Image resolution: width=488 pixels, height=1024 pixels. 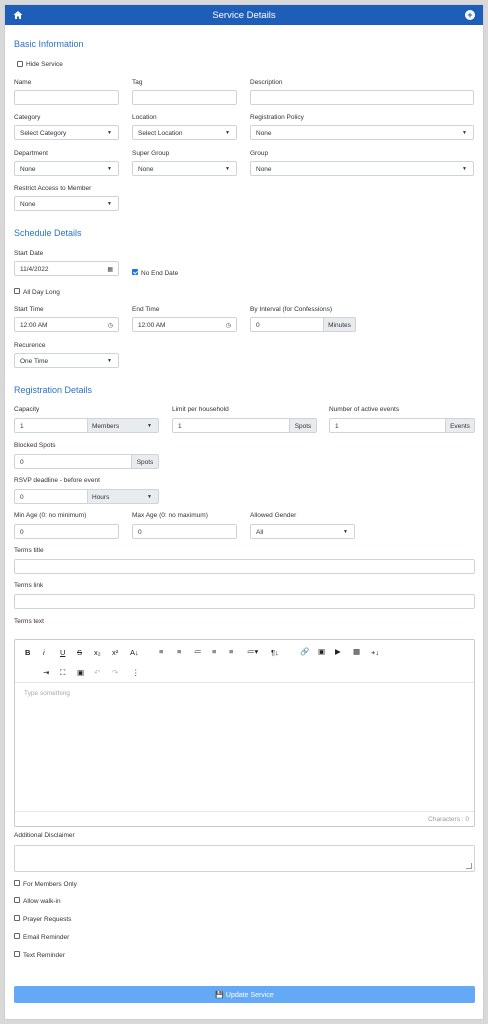 I want to click on align-center-icon: ≡, so click(x=179, y=651).